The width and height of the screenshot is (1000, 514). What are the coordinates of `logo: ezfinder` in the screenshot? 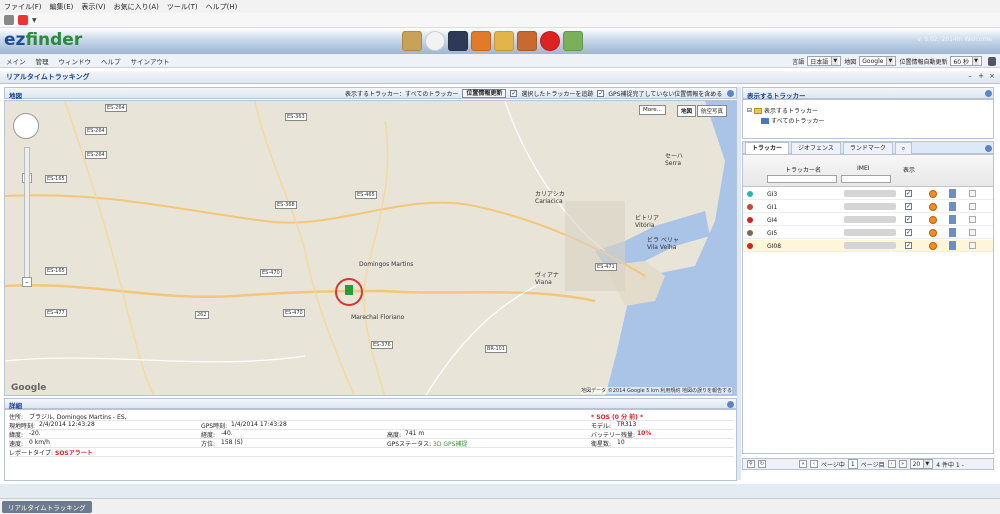 It's located at (43, 40).